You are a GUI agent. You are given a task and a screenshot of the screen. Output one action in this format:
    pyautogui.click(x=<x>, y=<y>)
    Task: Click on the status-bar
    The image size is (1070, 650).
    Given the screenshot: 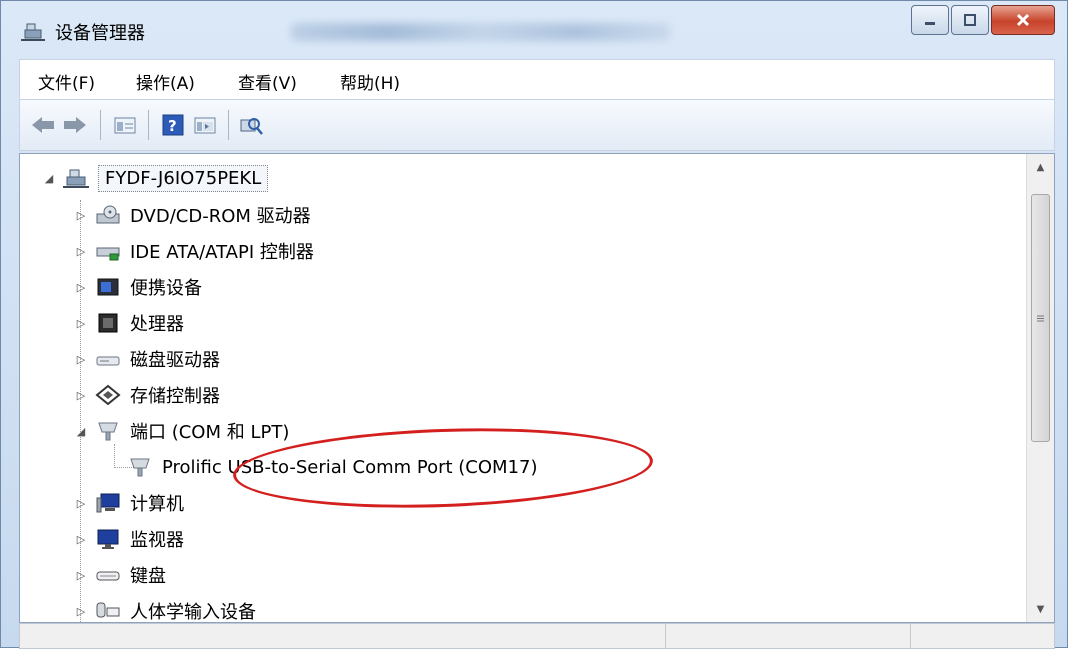 What is the action you would take?
    pyautogui.click(x=537, y=636)
    